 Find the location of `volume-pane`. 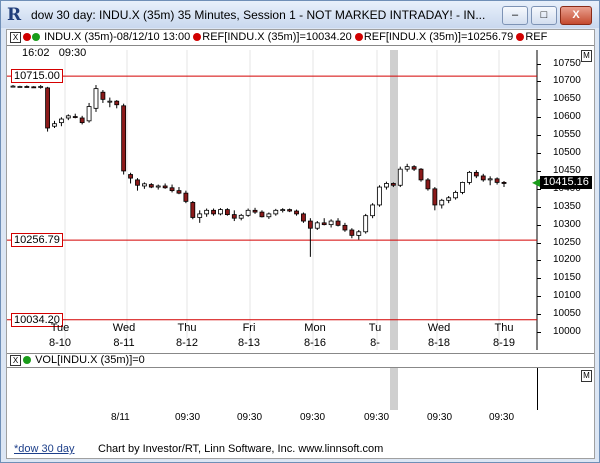

volume-pane is located at coordinates (300, 389).